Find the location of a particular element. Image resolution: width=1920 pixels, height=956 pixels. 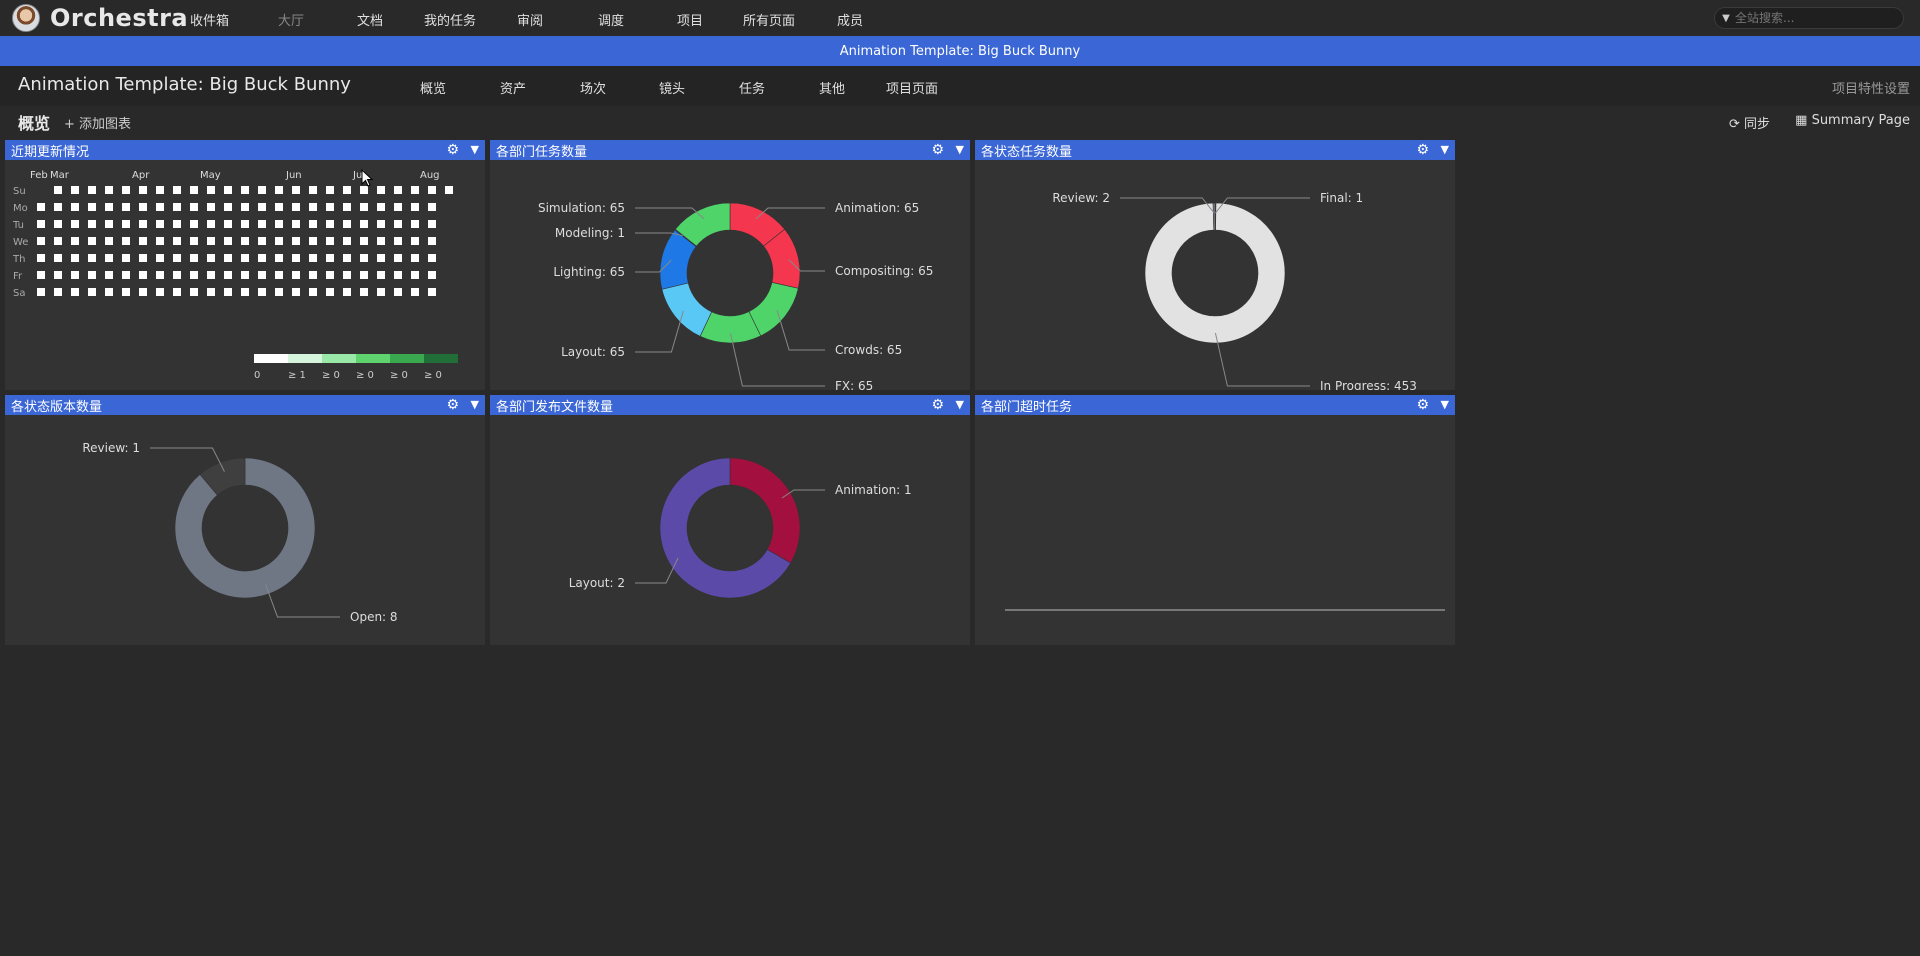

nav-item-all-pages: 所有页面 is located at coordinates (769, 19).